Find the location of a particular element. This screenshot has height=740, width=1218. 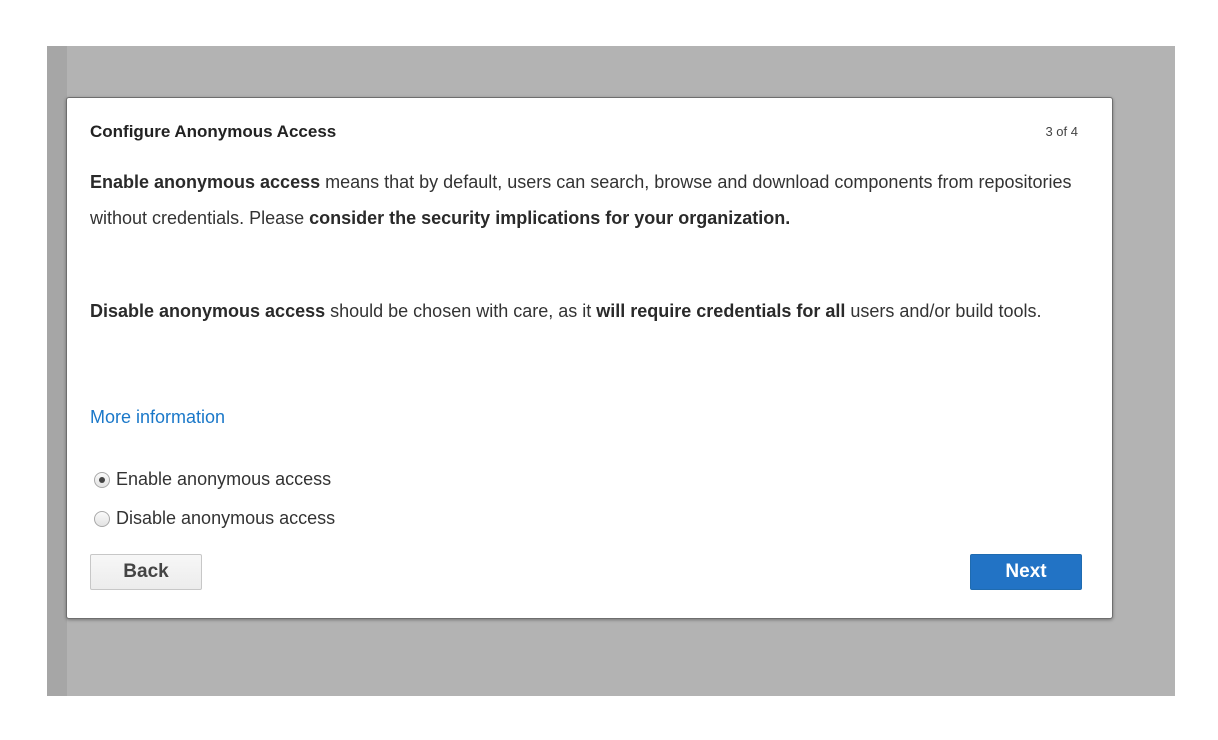

disable-description-tail: users and/or build tools. is located at coordinates (943, 311).